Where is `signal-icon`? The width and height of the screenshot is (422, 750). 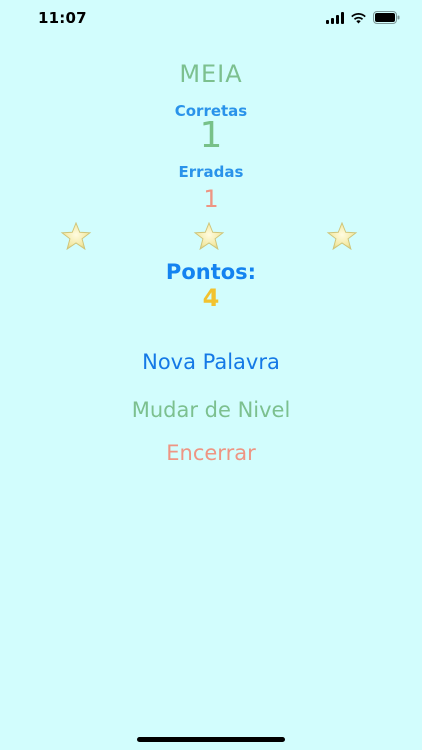
signal-icon is located at coordinates (335, 17).